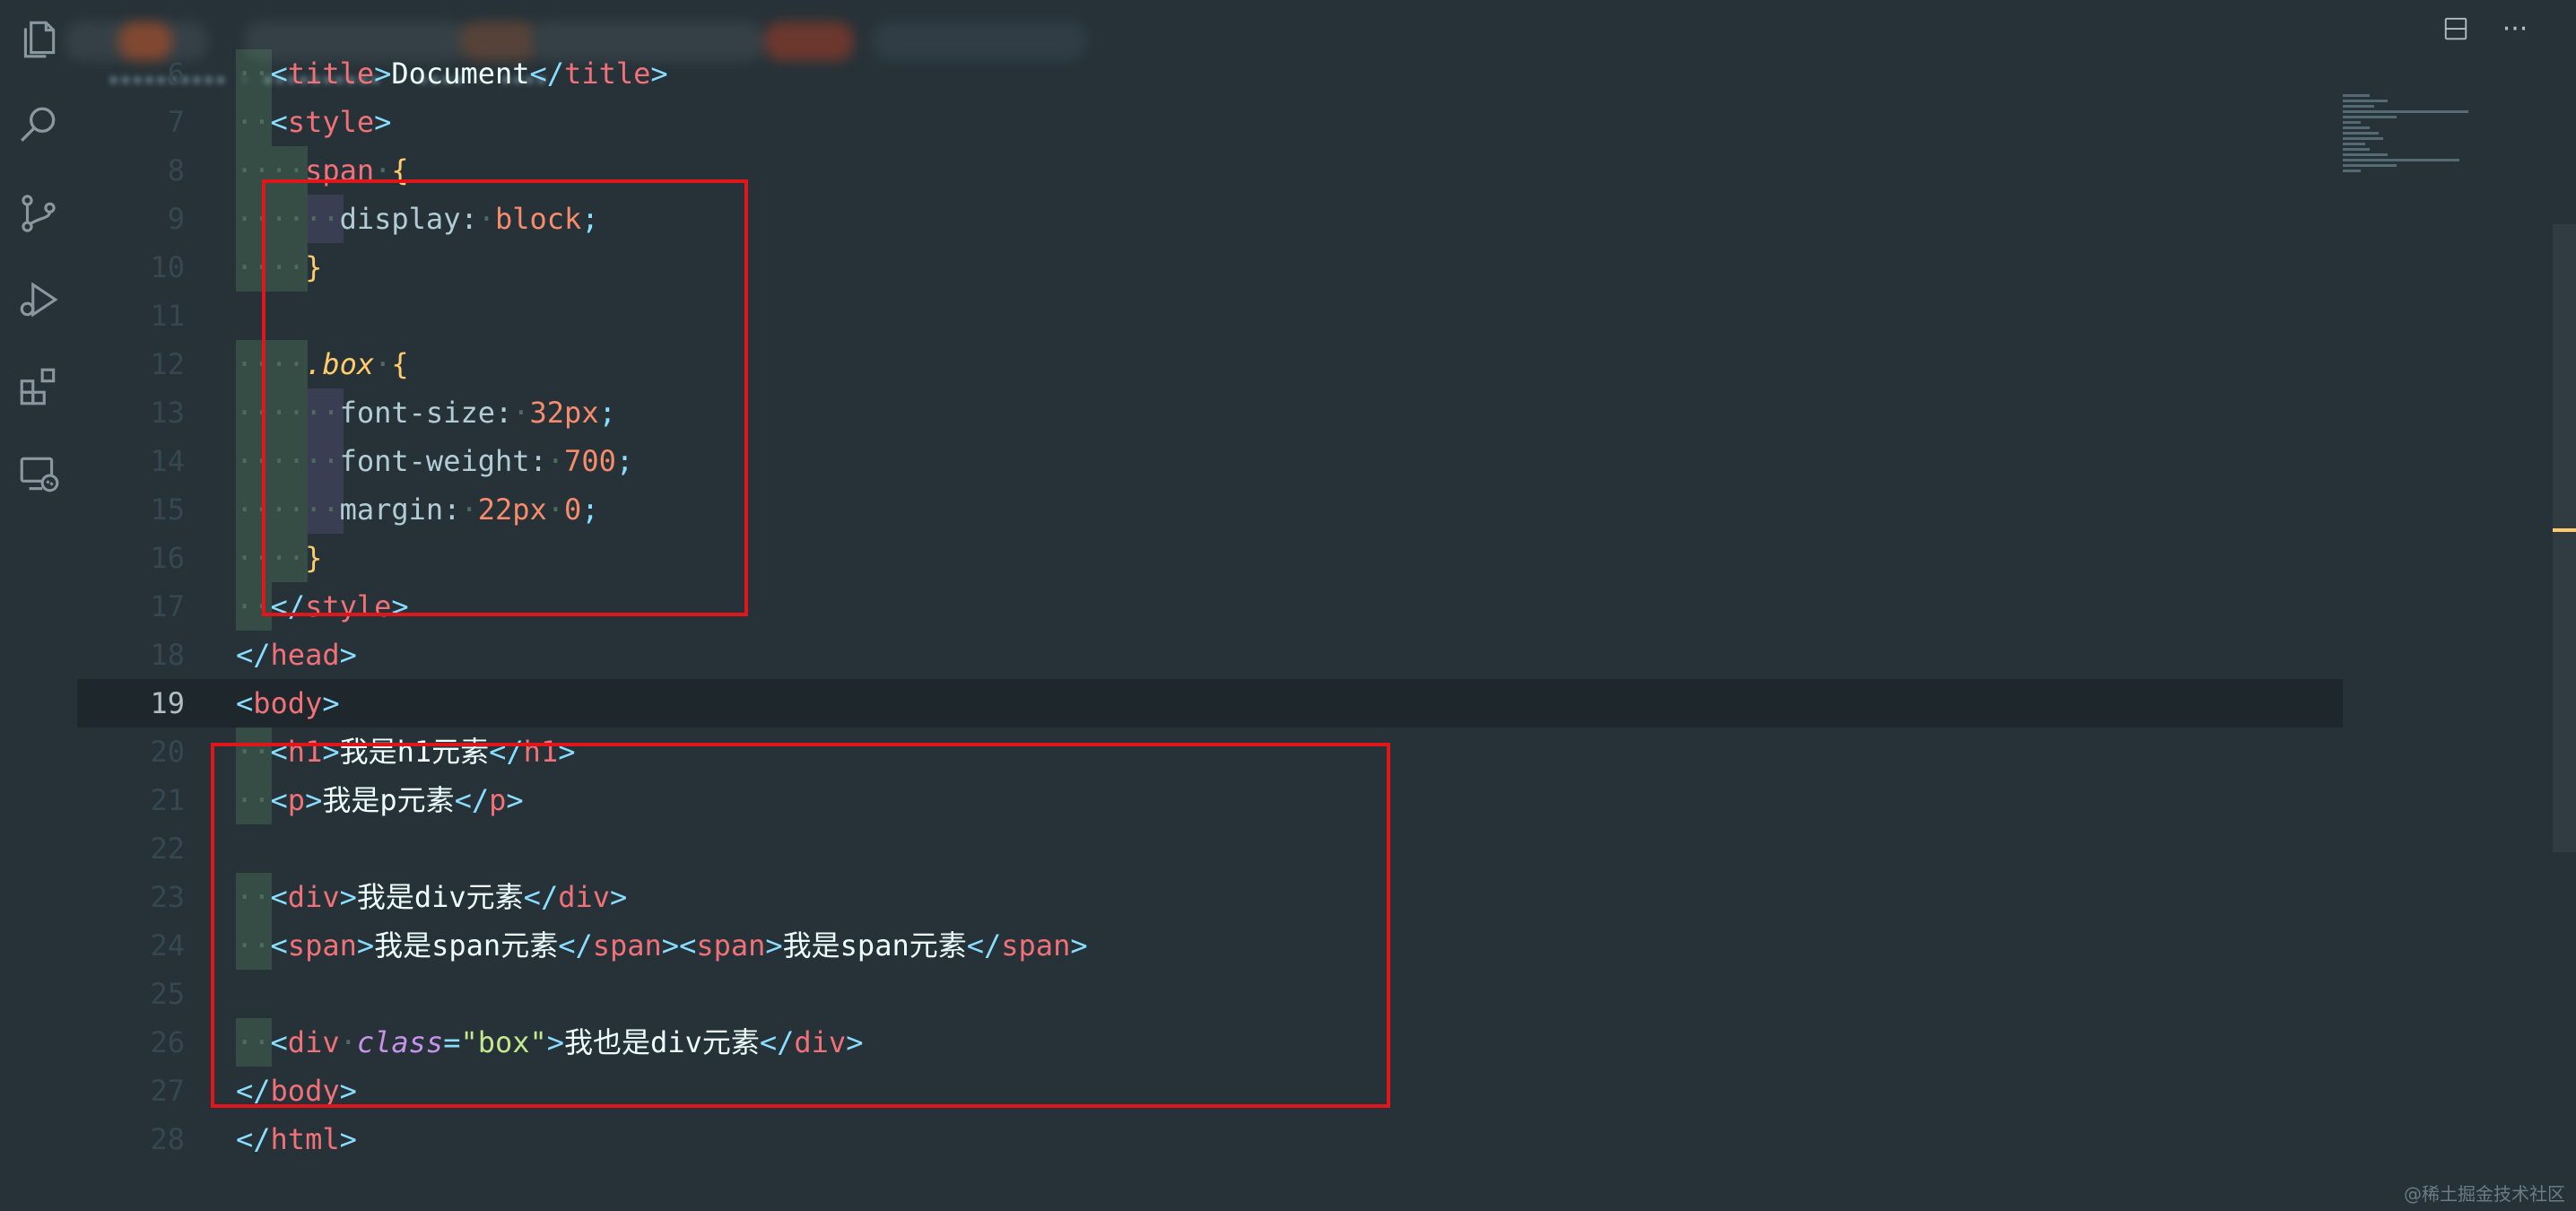 Image resolution: width=2576 pixels, height=1211 pixels. What do you see at coordinates (296, 655) in the screenshot?
I see `code-text: </head>` at bounding box center [296, 655].